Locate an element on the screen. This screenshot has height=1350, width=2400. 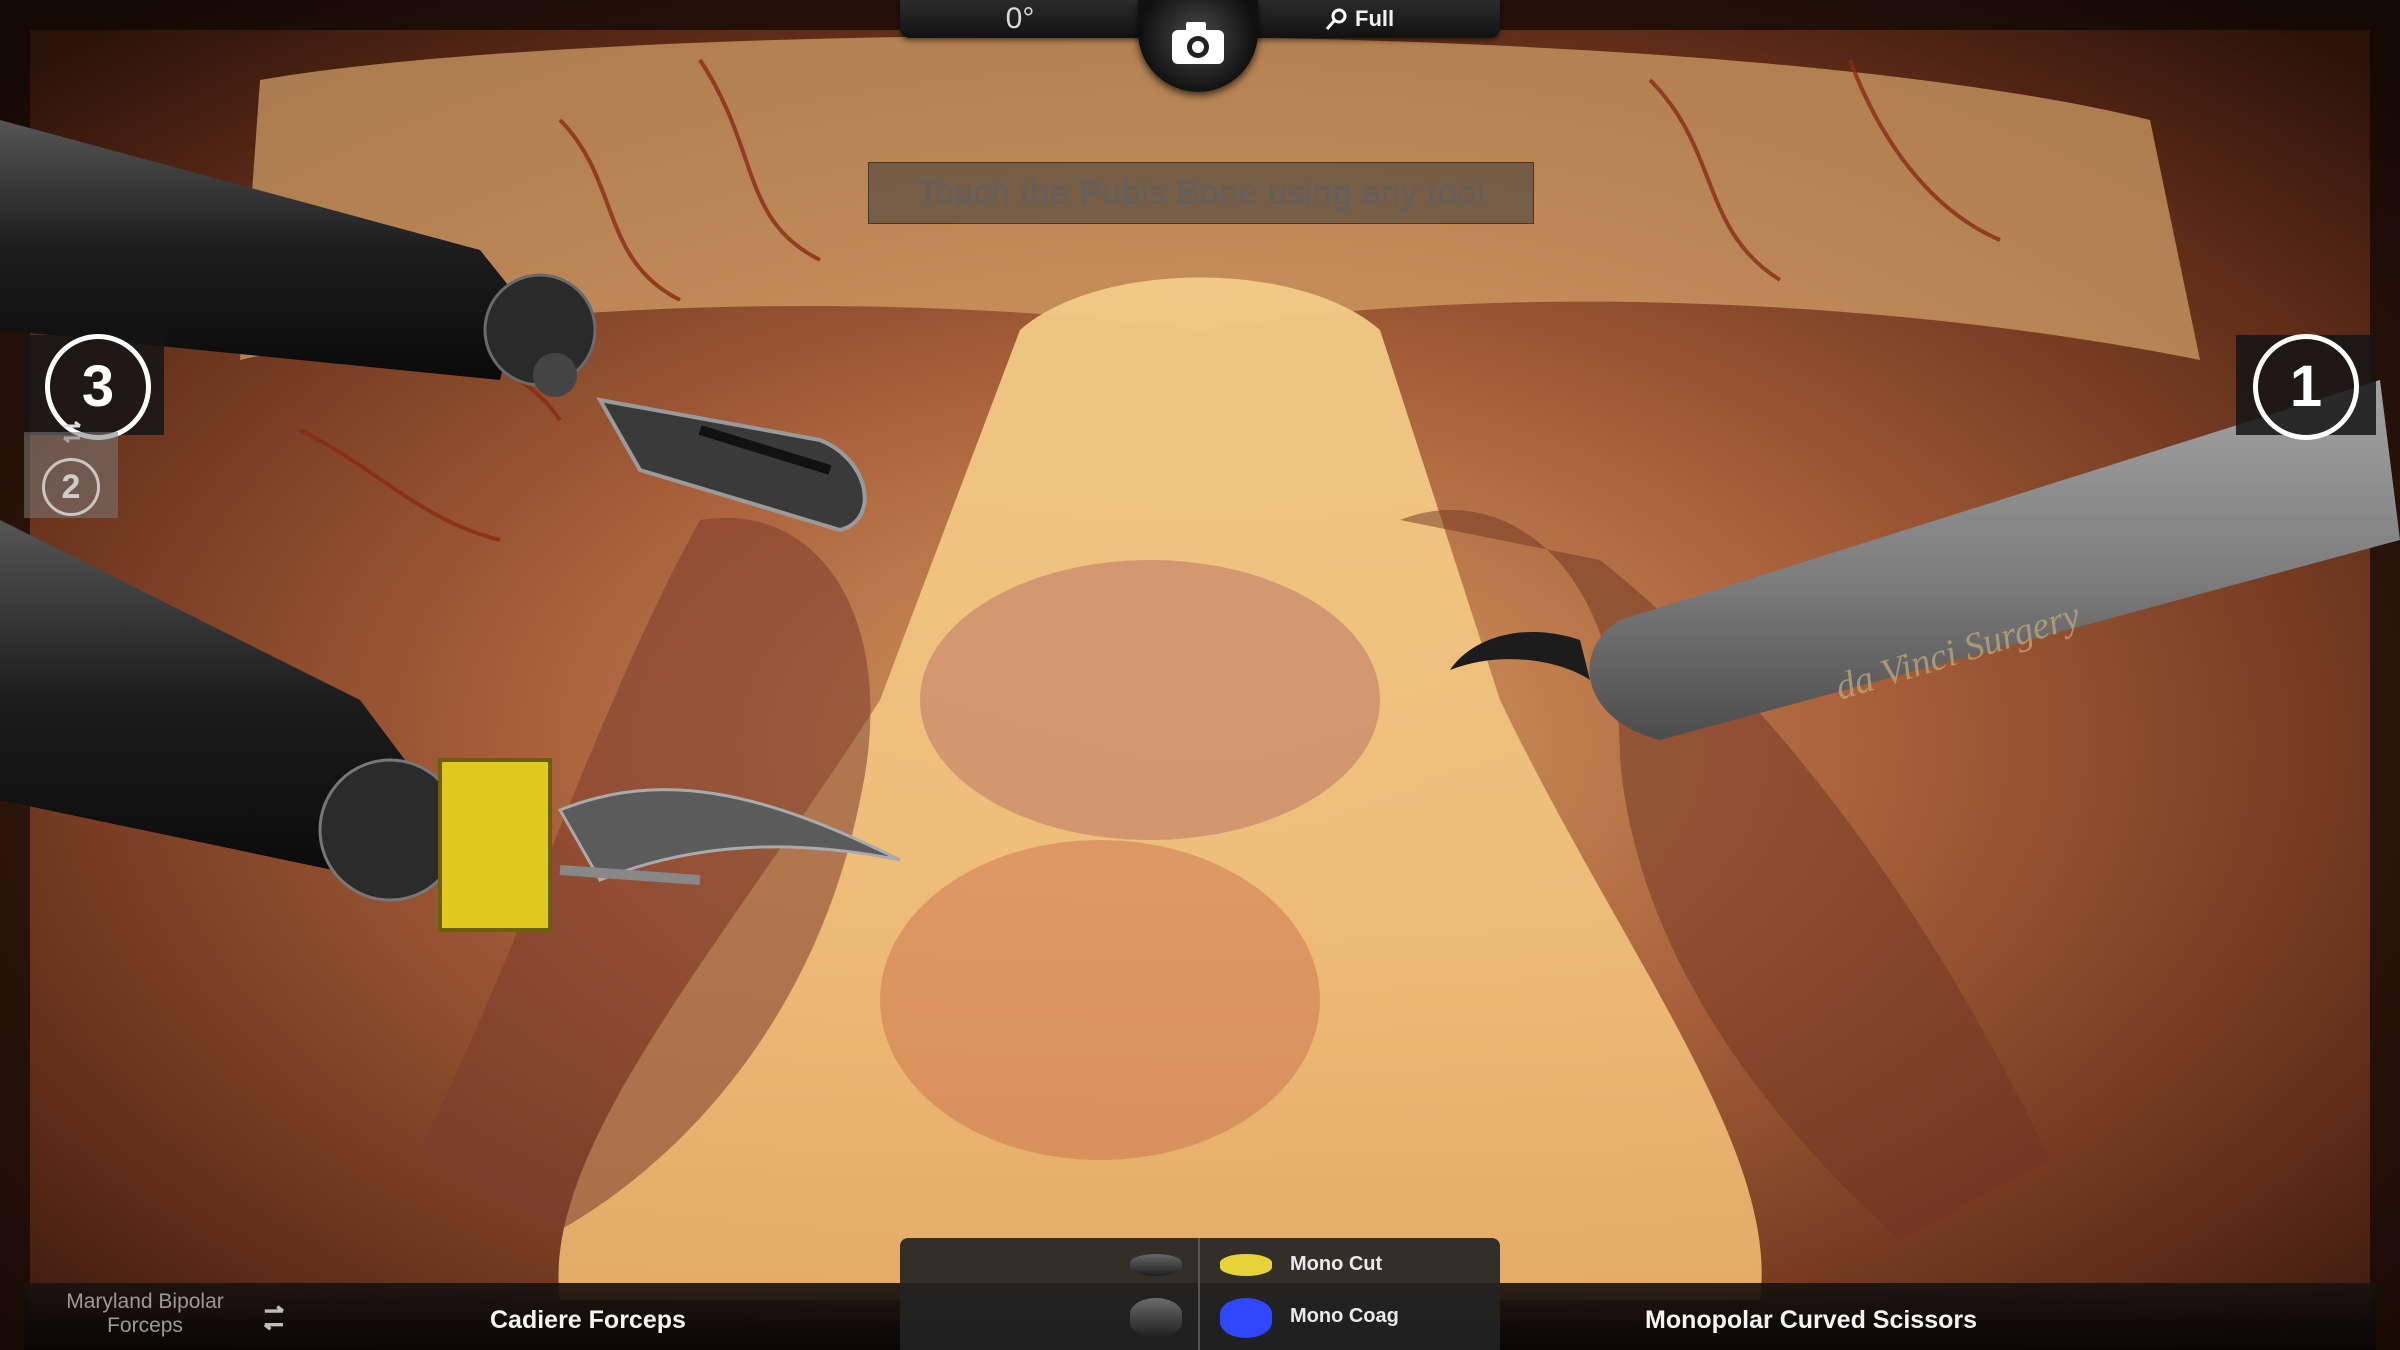
energy-divider is located at coordinates (1199, 1294).